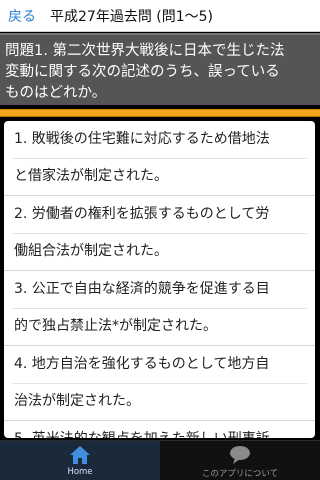 Image resolution: width=320 pixels, height=480 pixels. Describe the element at coordinates (142, 214) in the screenshot. I see `answer-text: 2. 労働者の権利を拡張するものとして労` at that location.